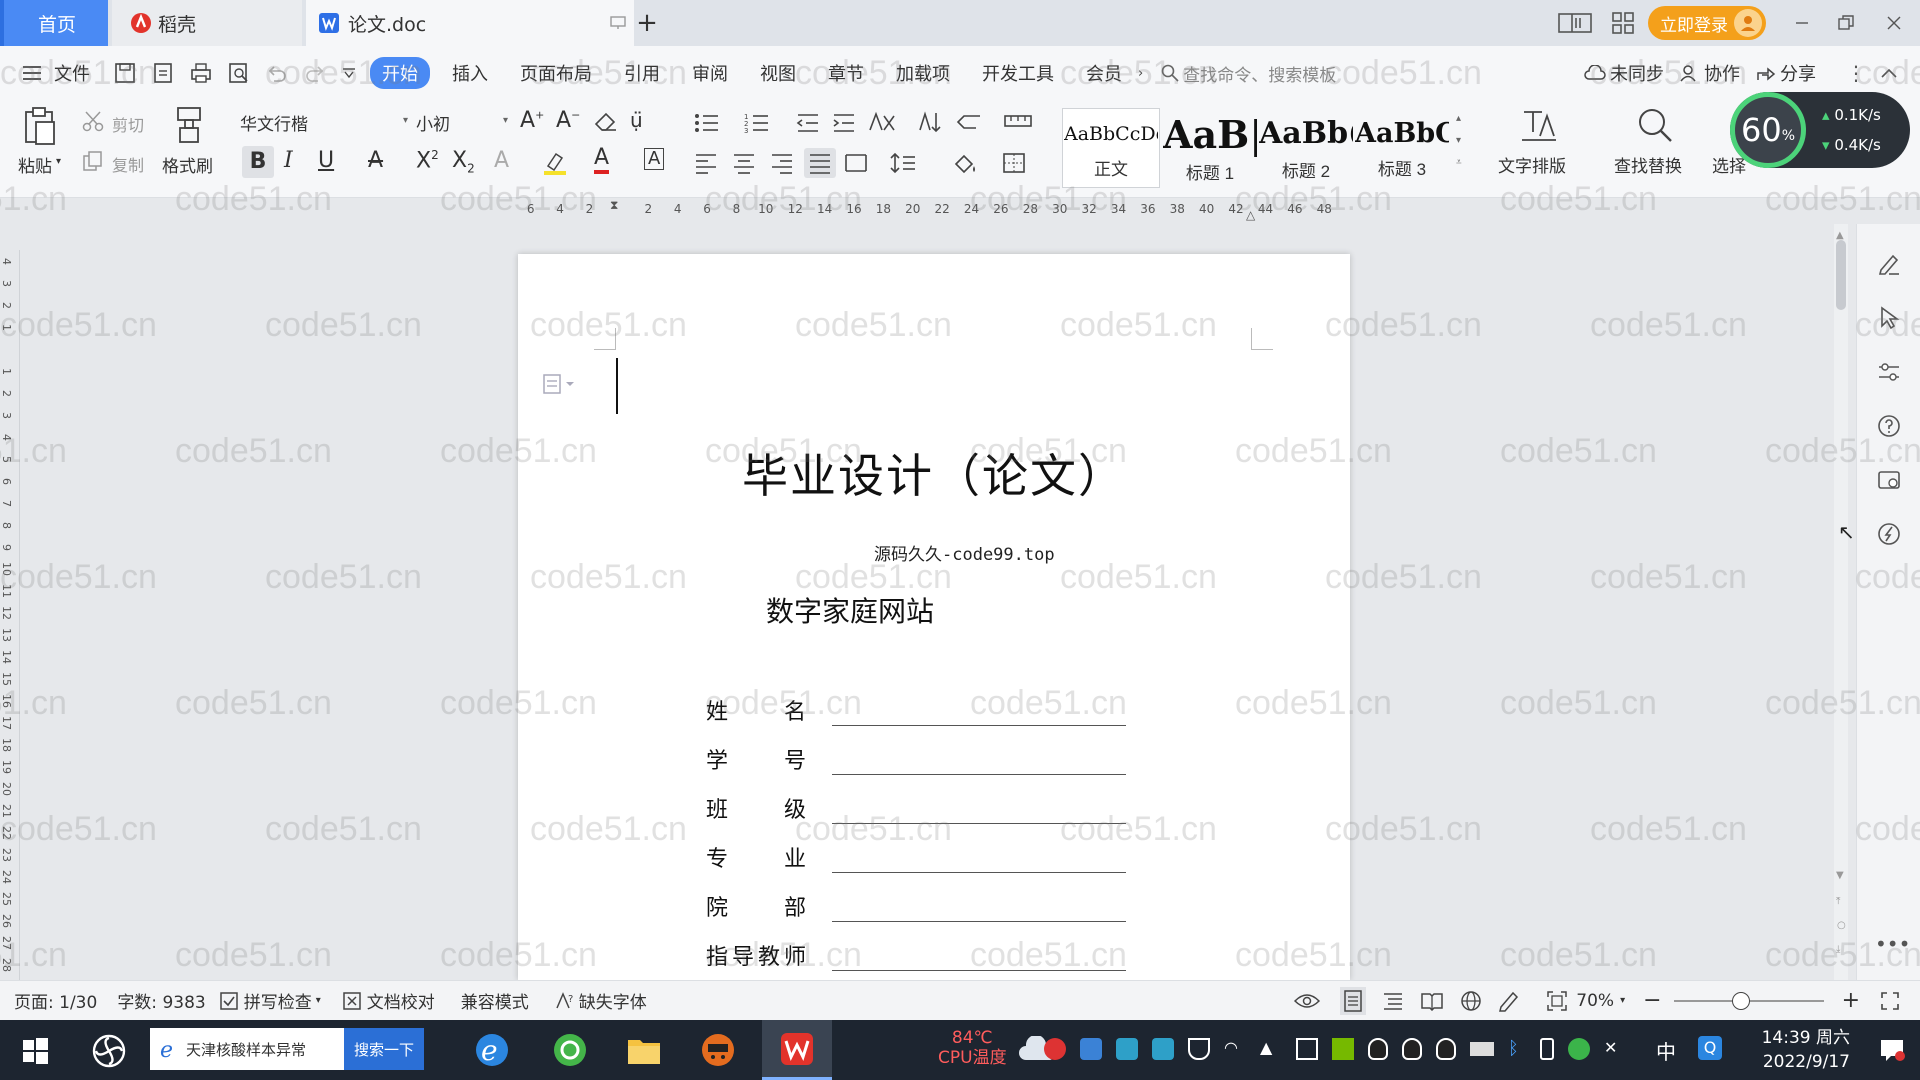 The height and width of the screenshot is (1080, 1920). What do you see at coordinates (965, 163) in the screenshot?
I see `shading-icon` at bounding box center [965, 163].